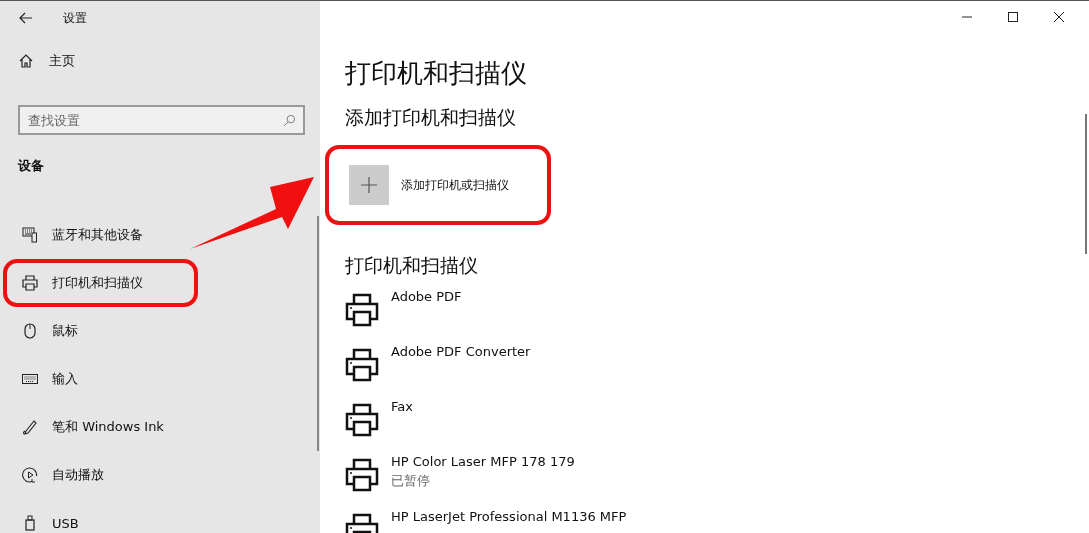 This screenshot has height=533, width=1089. Describe the element at coordinates (26, 61) in the screenshot. I see `home-icon` at that location.